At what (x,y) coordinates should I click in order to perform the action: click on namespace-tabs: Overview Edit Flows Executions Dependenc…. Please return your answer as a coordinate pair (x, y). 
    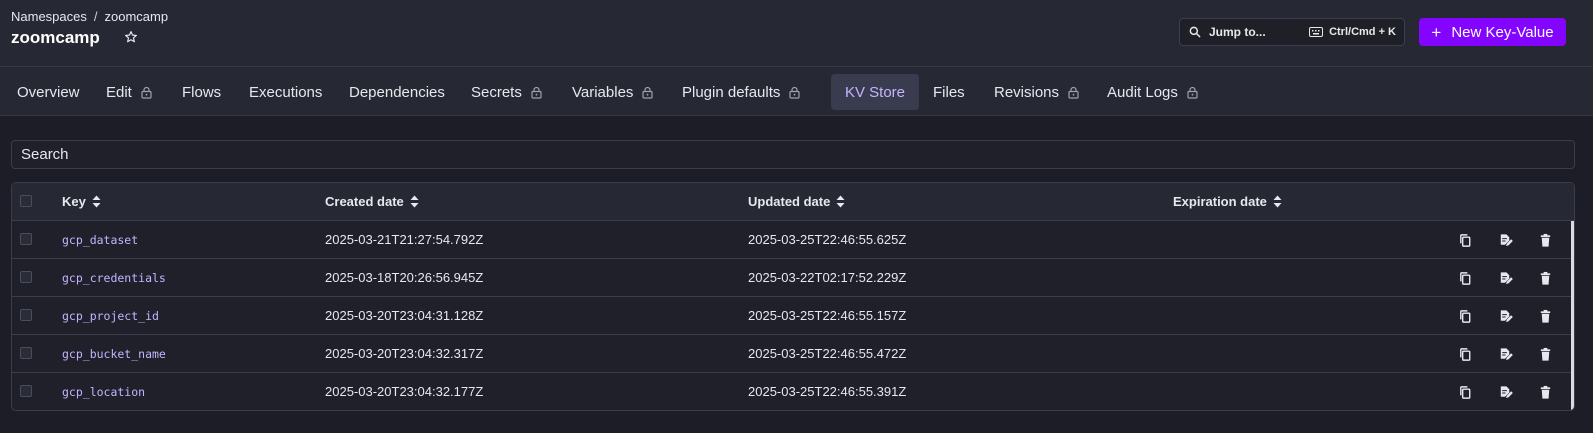
    Looking at the image, I should click on (796, 91).